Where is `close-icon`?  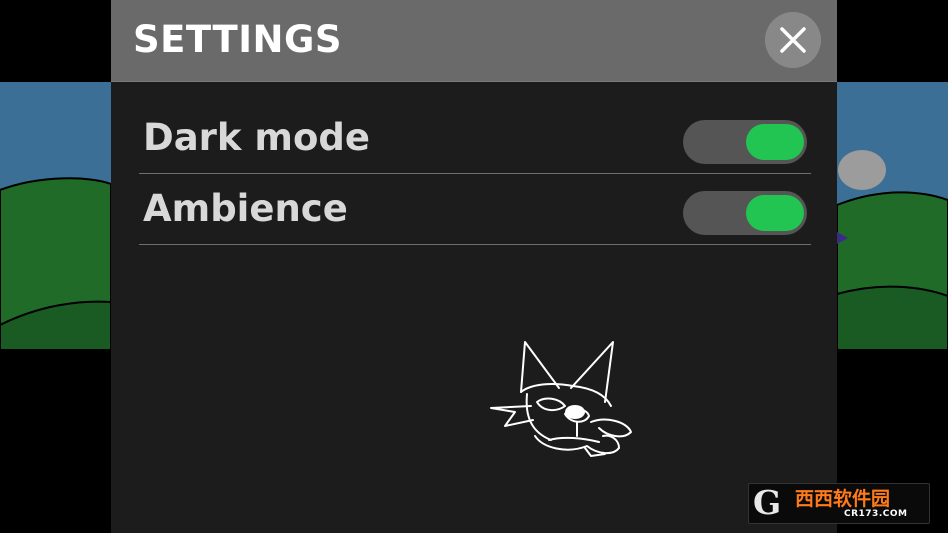
close-icon is located at coordinates (793, 40).